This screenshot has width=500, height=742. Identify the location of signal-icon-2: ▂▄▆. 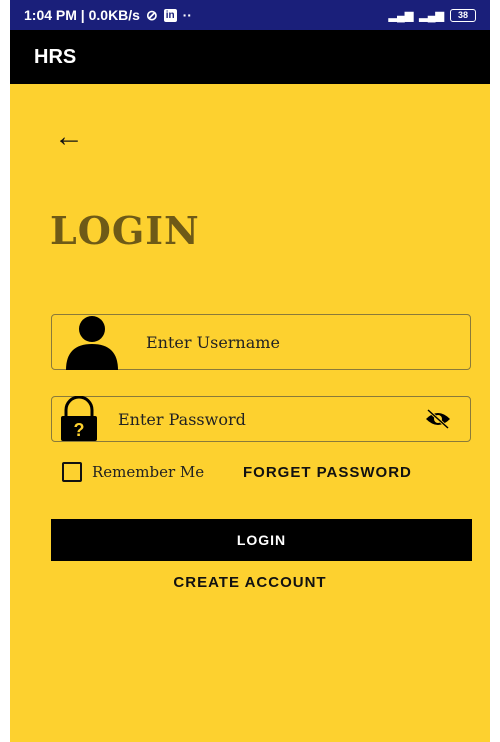
(431, 15).